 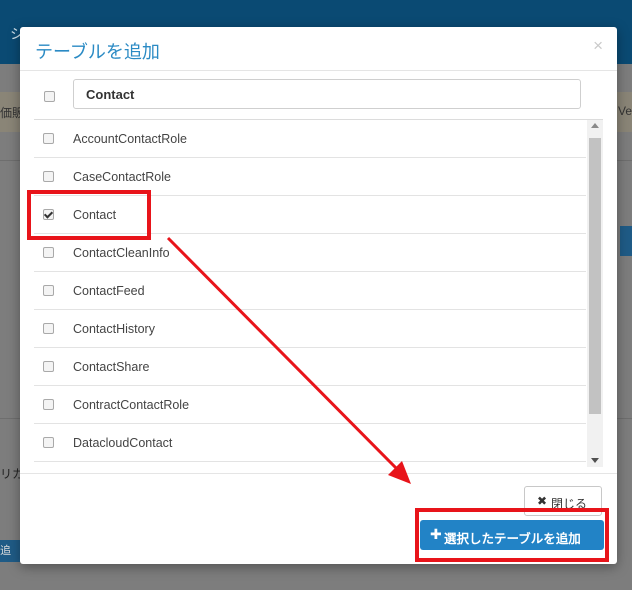 I want to click on close-icon: ×, so click(x=598, y=46).